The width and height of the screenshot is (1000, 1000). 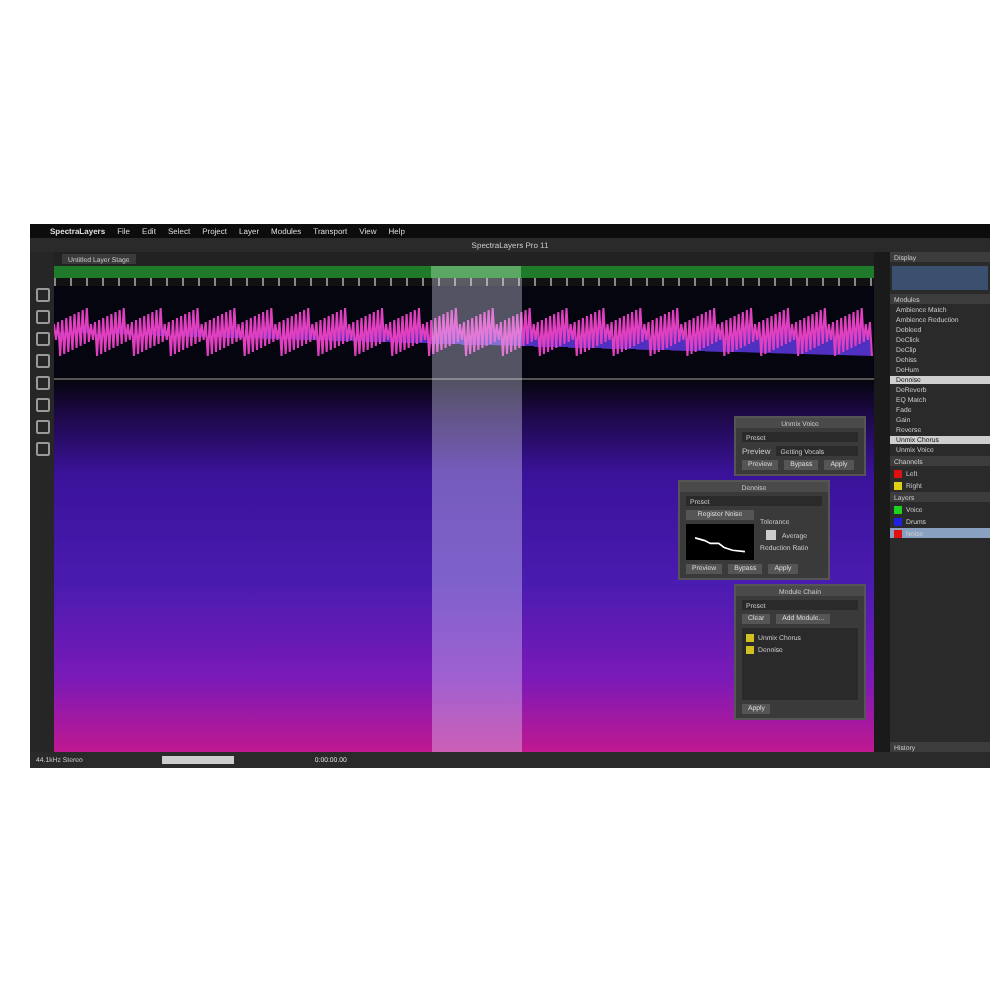 What do you see at coordinates (476, 515) in the screenshot?
I see `selection-highlight` at bounding box center [476, 515].